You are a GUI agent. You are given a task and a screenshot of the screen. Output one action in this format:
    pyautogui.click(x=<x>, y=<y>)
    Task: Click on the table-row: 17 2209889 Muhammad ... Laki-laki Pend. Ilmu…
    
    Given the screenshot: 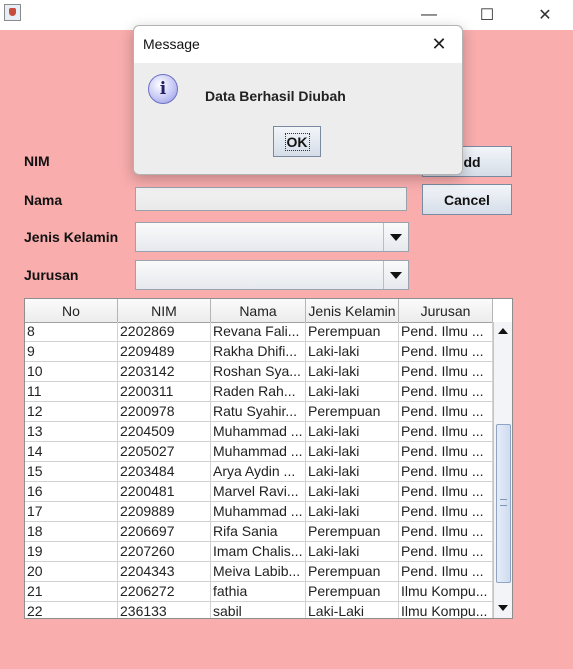 What is the action you would take?
    pyautogui.click(x=259, y=512)
    